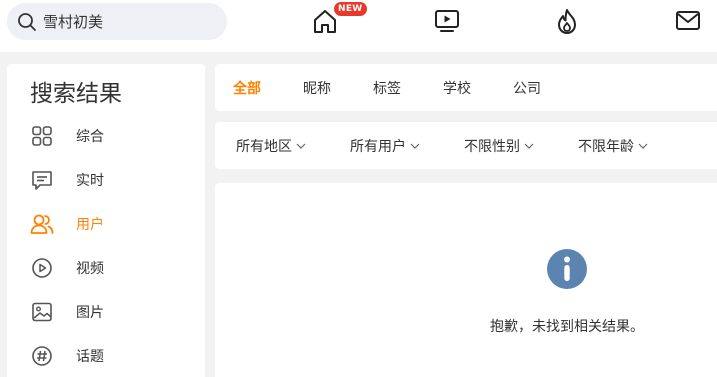 This screenshot has width=717, height=377. What do you see at coordinates (688, 21) in the screenshot?
I see `mail-icon` at bounding box center [688, 21].